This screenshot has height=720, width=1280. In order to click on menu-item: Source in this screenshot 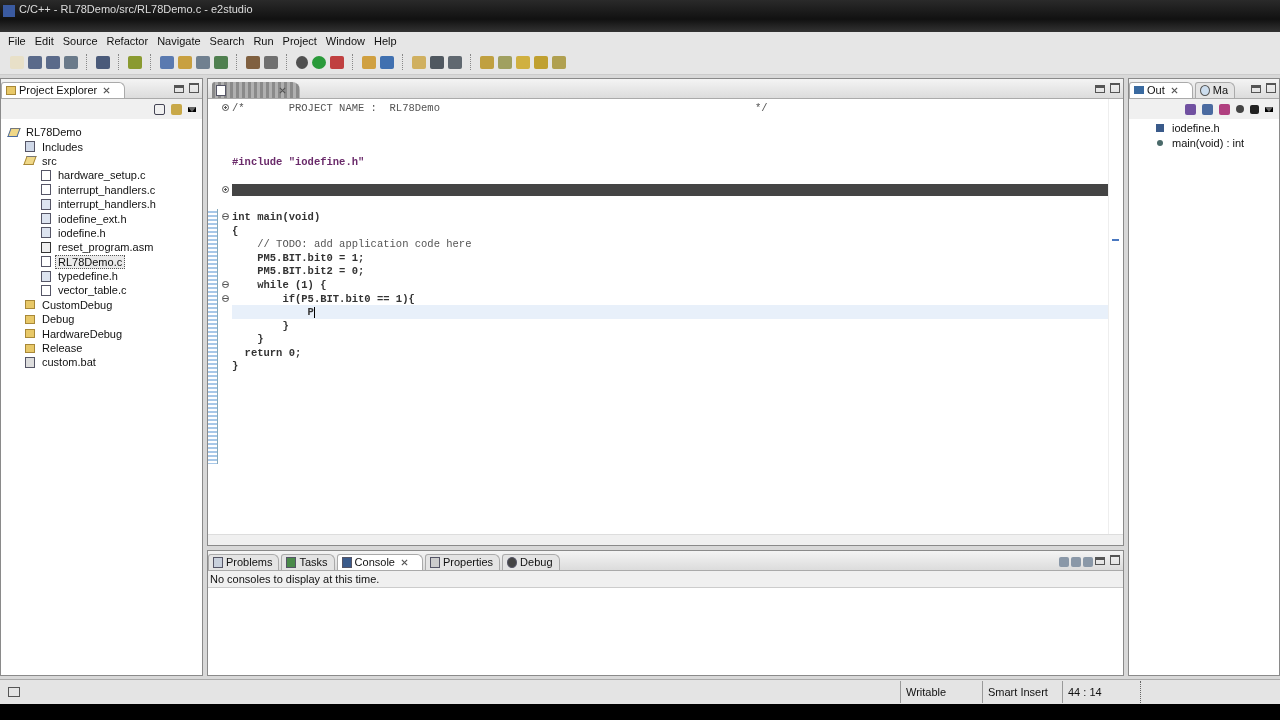, I will do `click(80, 41)`.